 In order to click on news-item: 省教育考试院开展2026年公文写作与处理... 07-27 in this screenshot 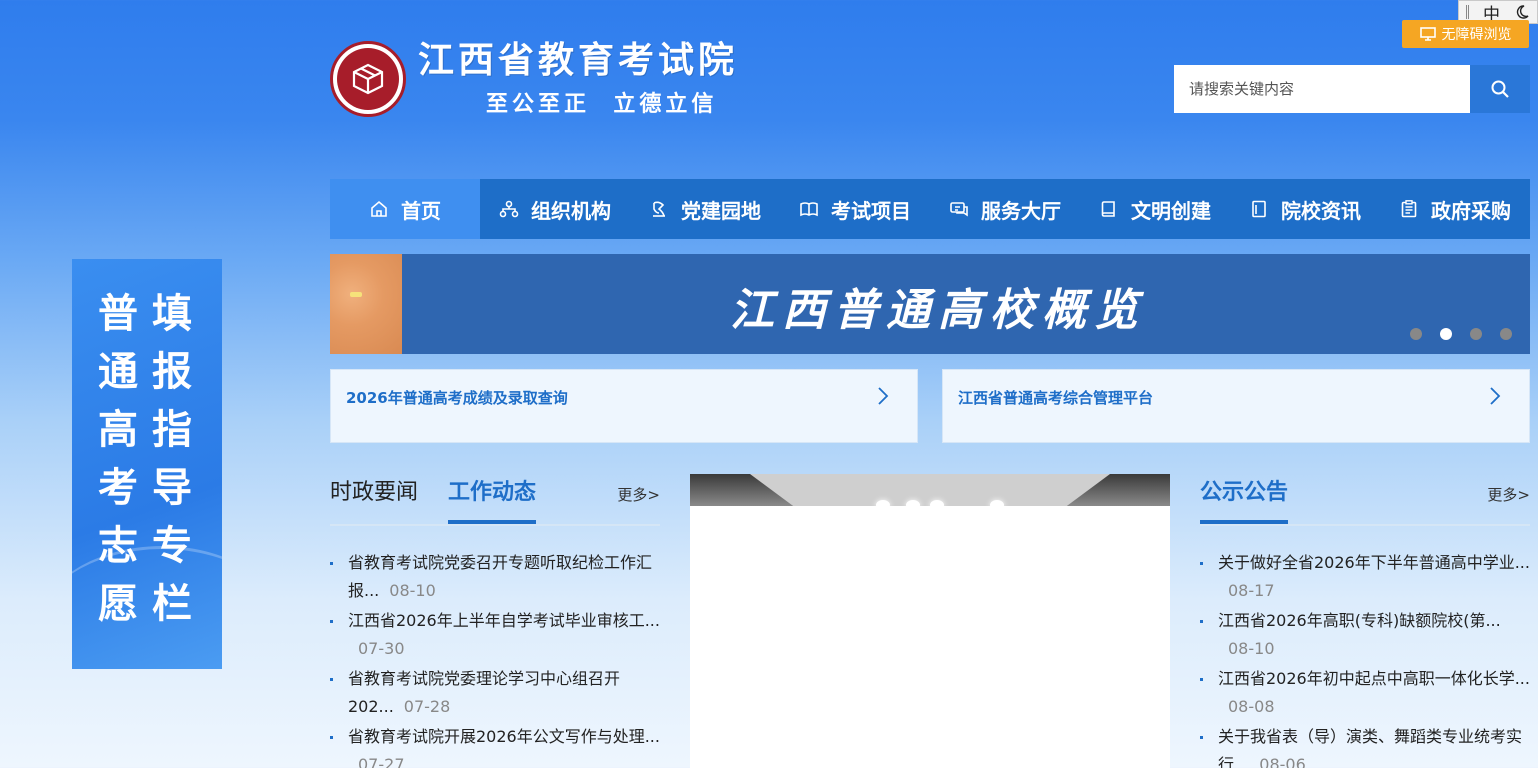, I will do `click(495, 745)`.